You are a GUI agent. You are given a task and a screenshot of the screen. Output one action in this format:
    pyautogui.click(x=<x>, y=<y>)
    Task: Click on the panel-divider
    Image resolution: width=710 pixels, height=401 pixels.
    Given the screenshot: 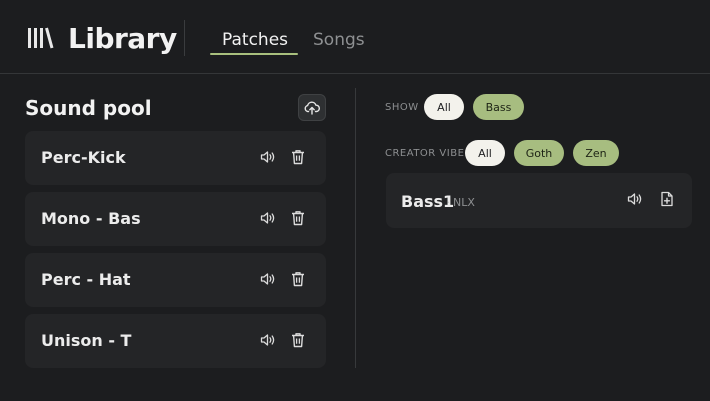 What is the action you would take?
    pyautogui.click(x=355, y=228)
    